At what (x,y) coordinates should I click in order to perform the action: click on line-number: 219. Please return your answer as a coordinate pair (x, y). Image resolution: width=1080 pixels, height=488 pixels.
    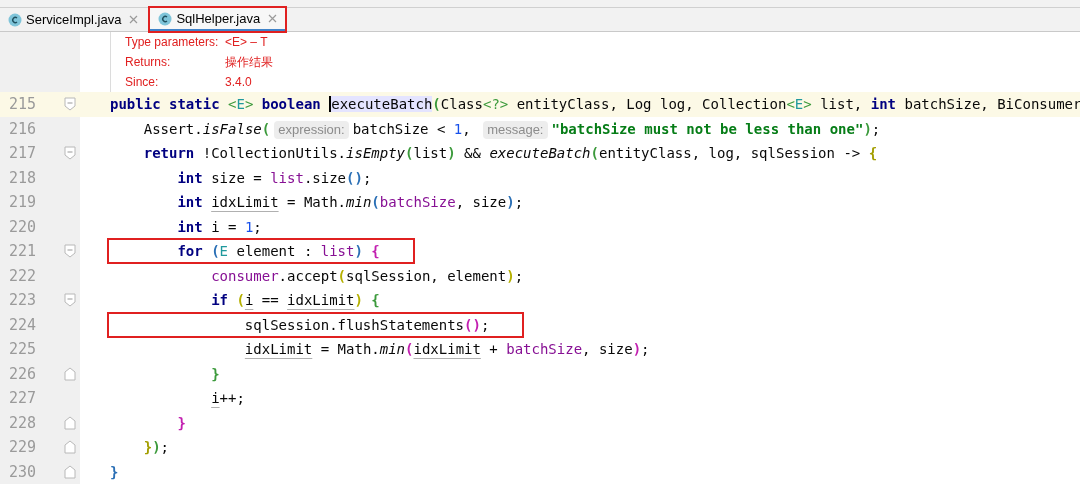
    Looking at the image, I should click on (21, 202).